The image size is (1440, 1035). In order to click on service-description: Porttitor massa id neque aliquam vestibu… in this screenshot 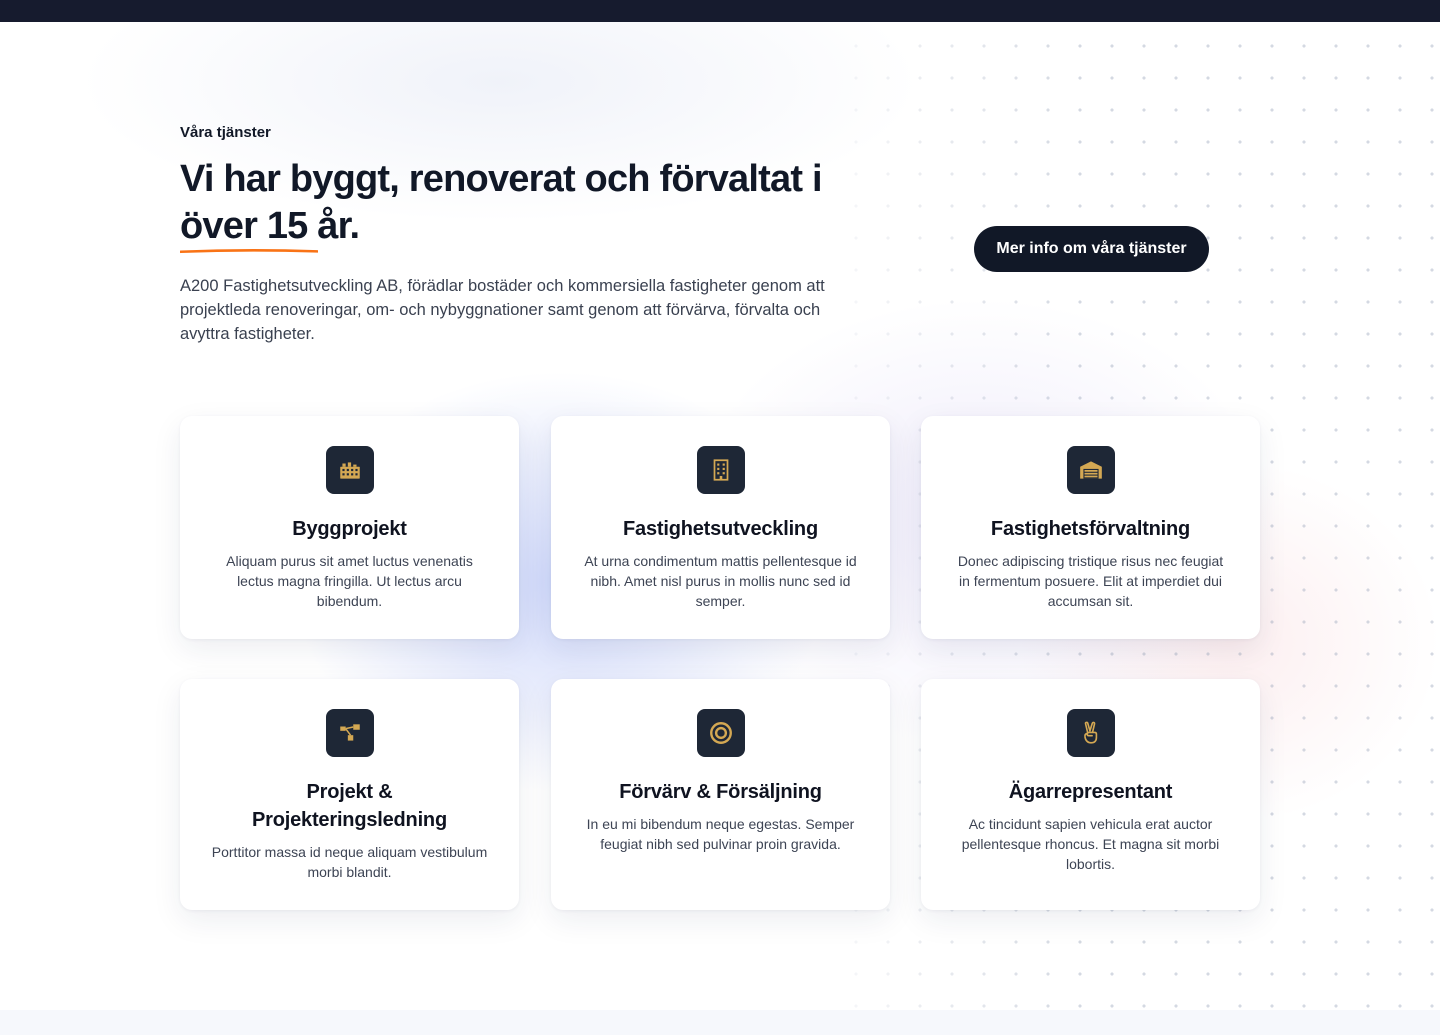, I will do `click(349, 862)`.